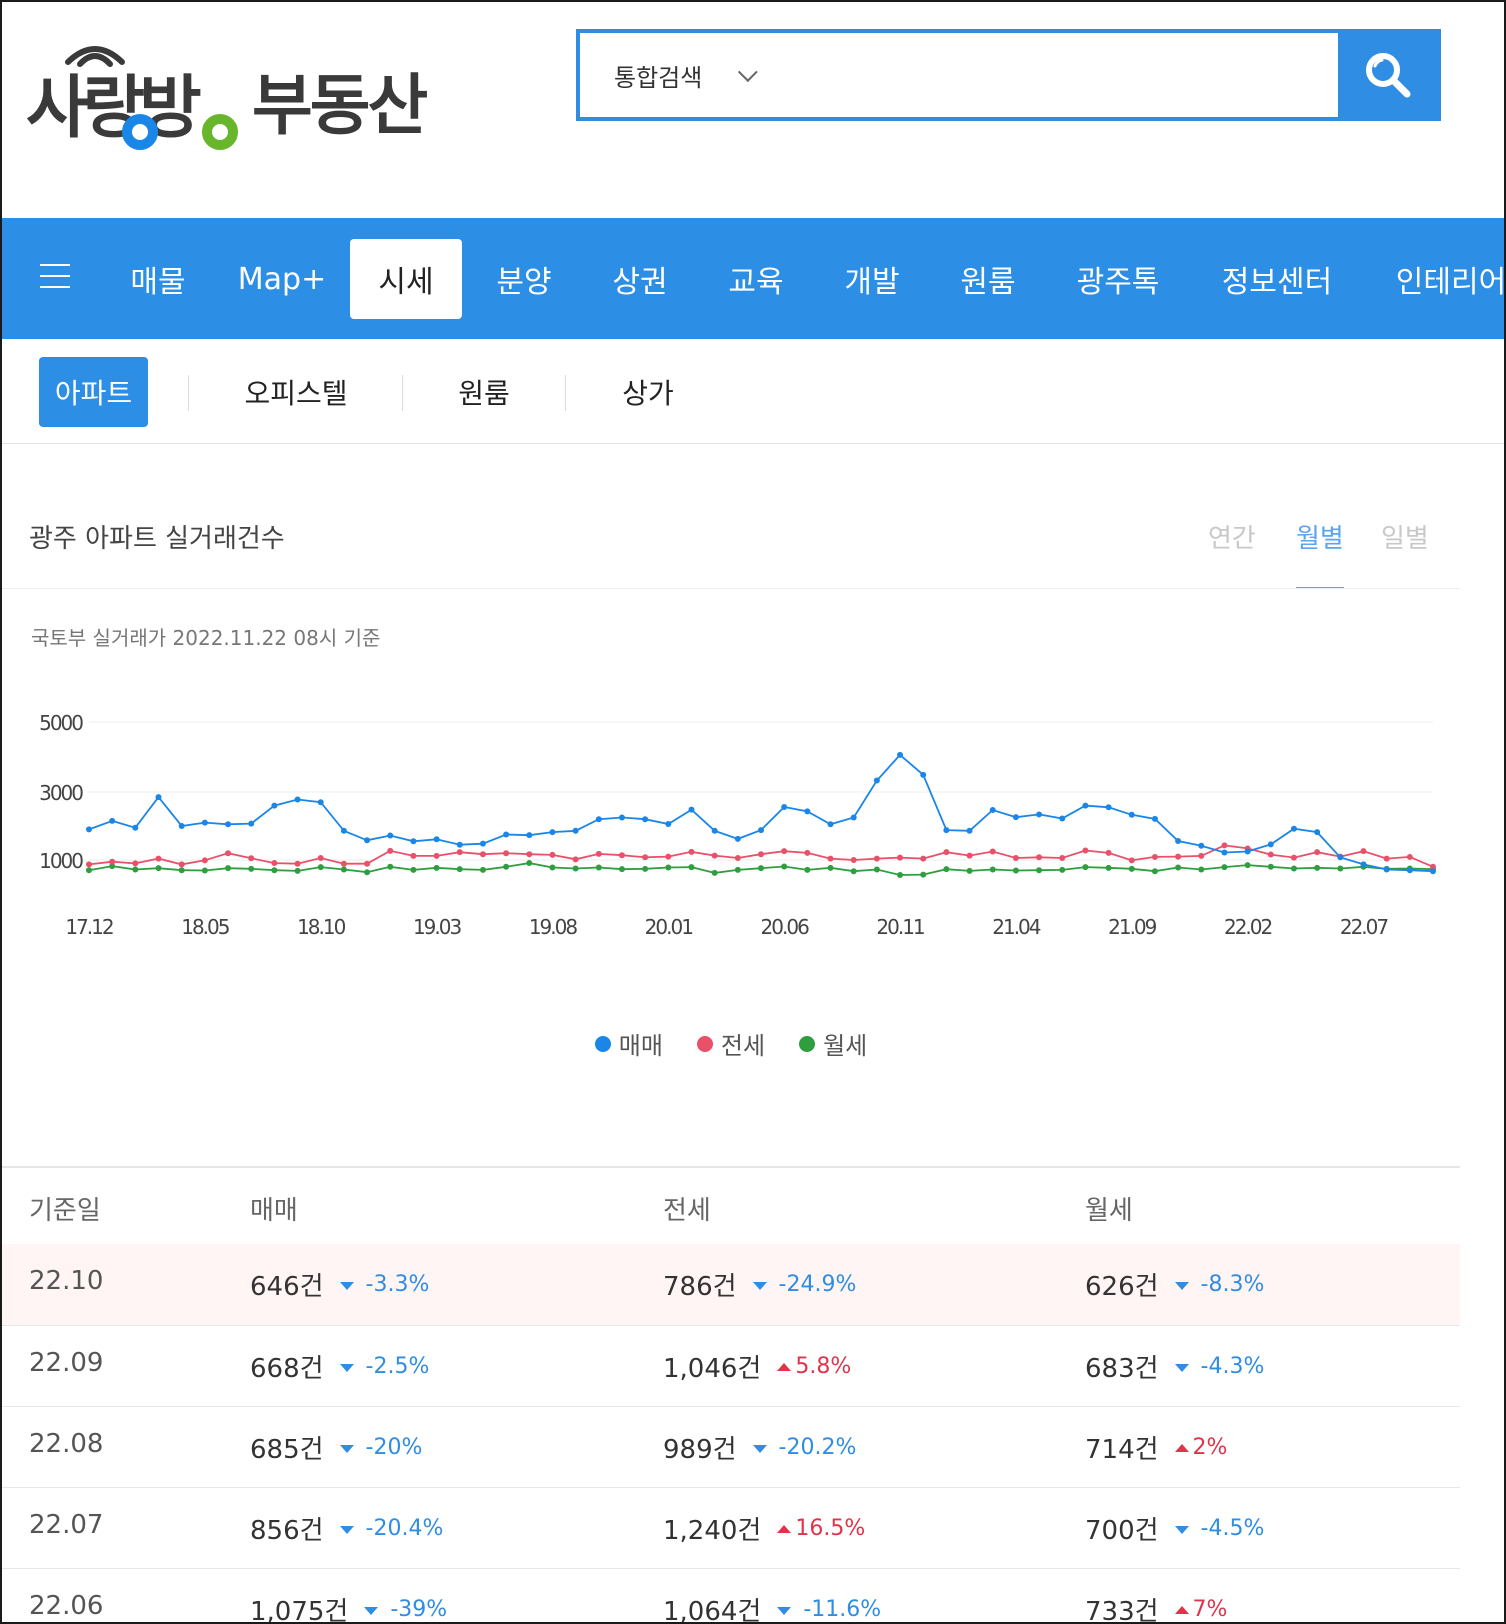  What do you see at coordinates (140, 132) in the screenshot?
I see `logo-blue-dot` at bounding box center [140, 132].